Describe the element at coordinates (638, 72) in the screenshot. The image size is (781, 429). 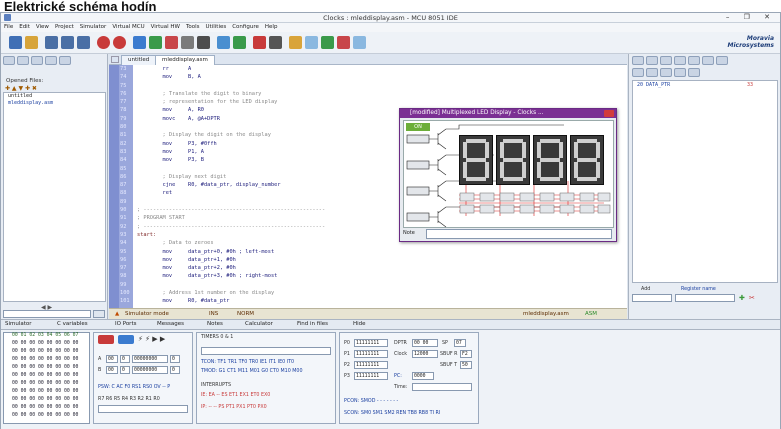
I see `watch-add-icon` at that location.